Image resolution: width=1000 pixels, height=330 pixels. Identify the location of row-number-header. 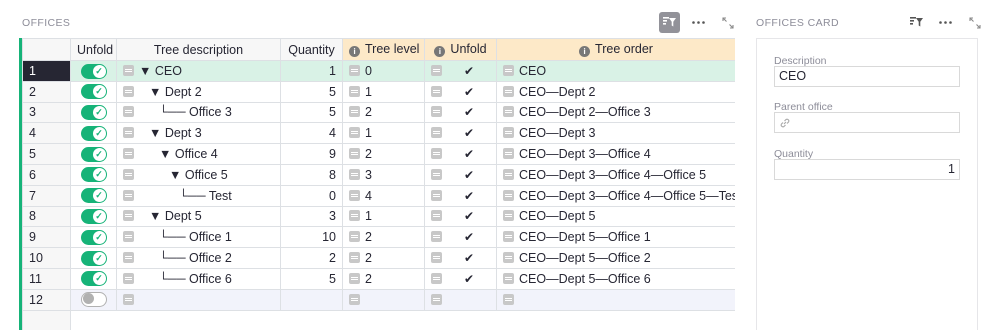
(46, 49).